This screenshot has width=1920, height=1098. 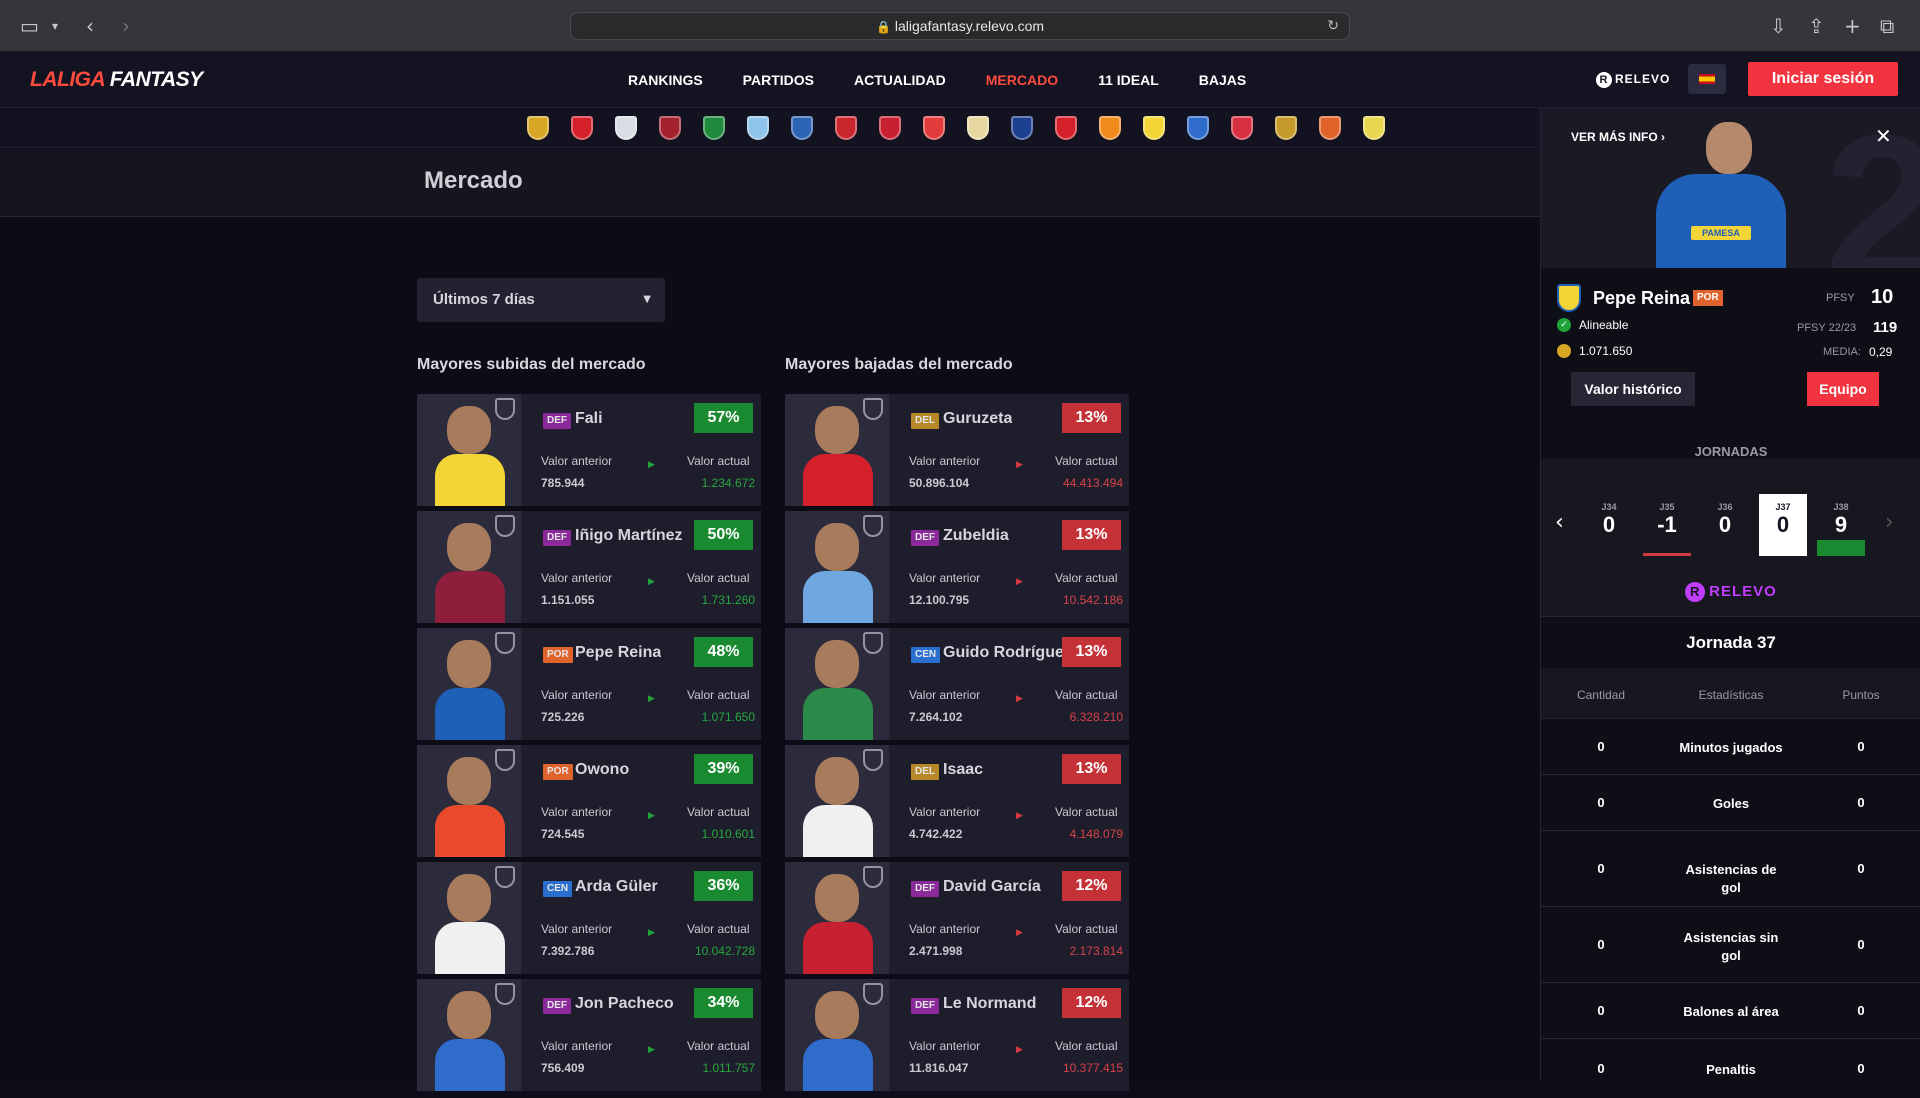 I want to click on nav-partidos: PARTIDOS, so click(x=778, y=80).